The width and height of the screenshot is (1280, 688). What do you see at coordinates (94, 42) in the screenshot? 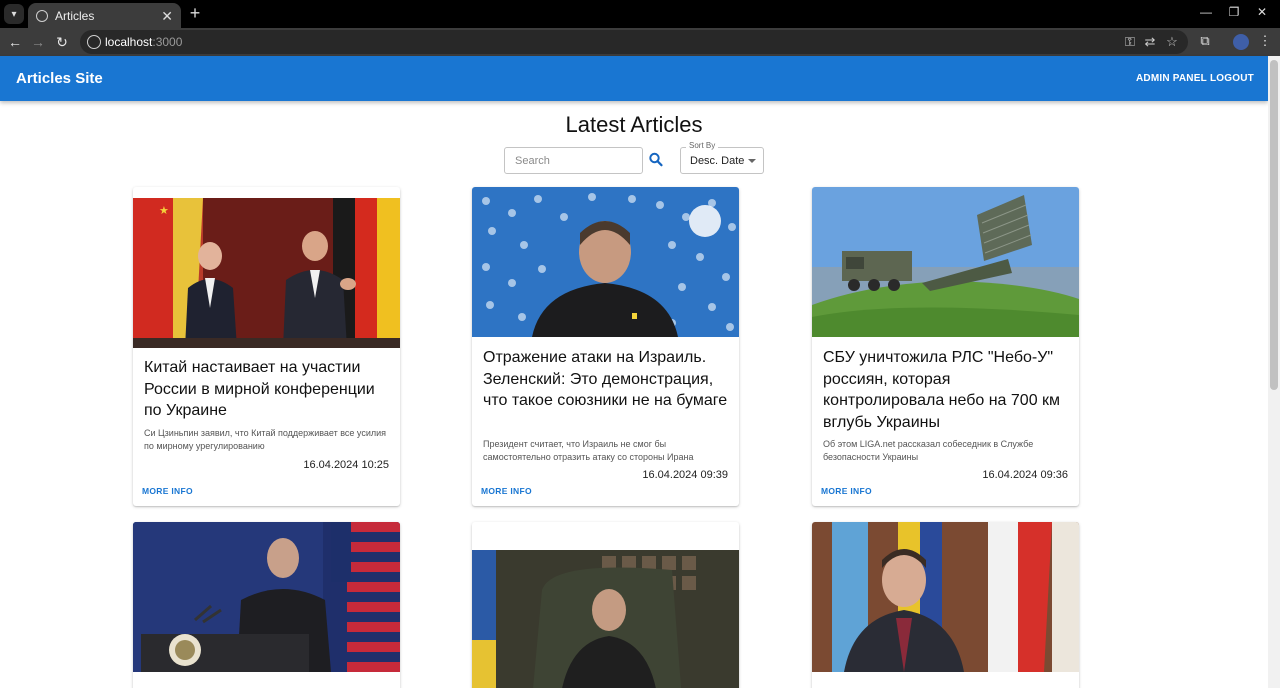
I see `site-info-icon` at bounding box center [94, 42].